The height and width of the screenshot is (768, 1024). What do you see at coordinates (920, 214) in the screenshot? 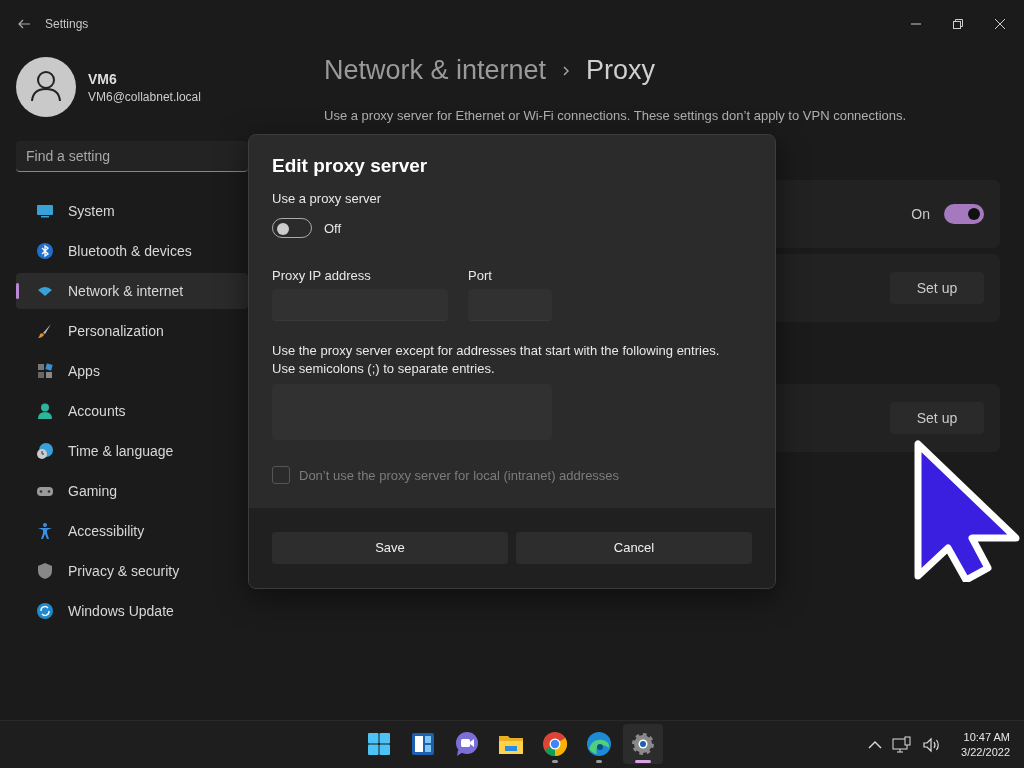
I see `toggle-state: On` at bounding box center [920, 214].